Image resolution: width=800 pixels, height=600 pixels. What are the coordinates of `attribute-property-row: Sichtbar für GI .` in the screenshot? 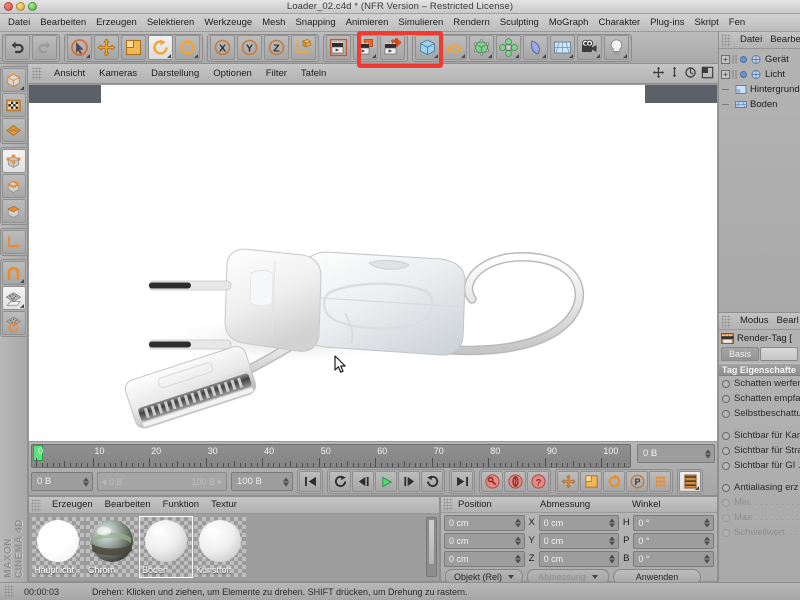 It's located at (759, 465).